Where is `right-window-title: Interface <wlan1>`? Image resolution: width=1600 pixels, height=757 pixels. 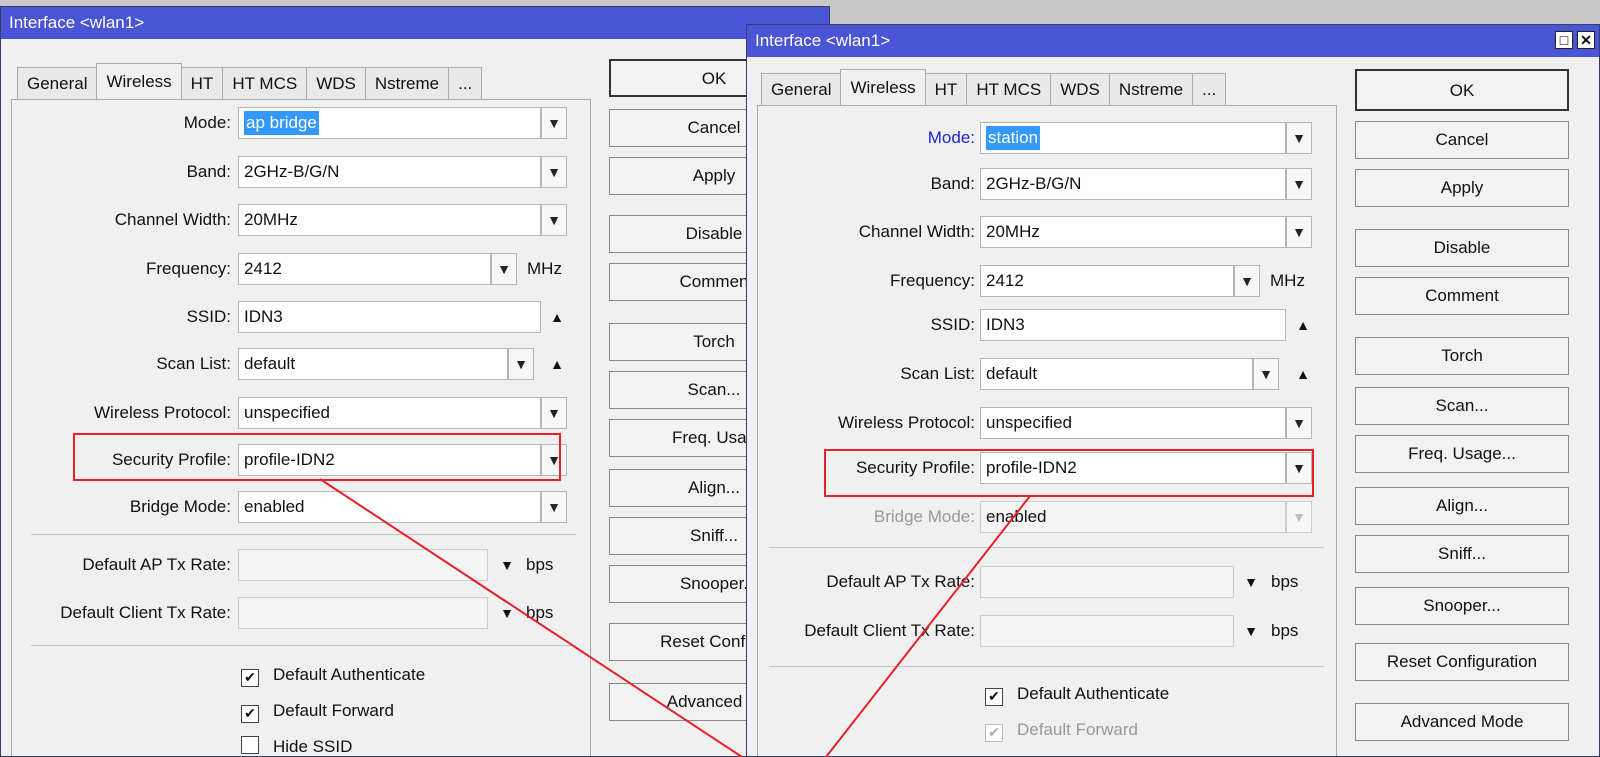 right-window-title: Interface <wlan1> is located at coordinates (823, 40).